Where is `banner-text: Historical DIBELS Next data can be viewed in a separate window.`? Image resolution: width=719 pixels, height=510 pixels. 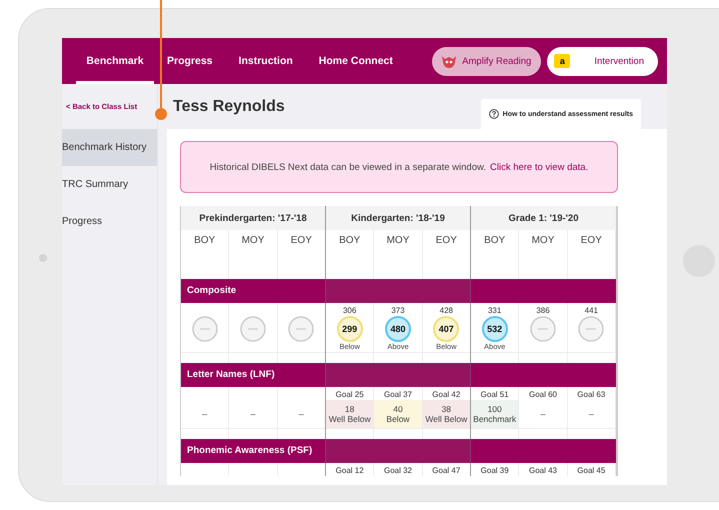
banner-text: Historical DIBELS Next data can be viewed in a separate window. is located at coordinates (348, 167).